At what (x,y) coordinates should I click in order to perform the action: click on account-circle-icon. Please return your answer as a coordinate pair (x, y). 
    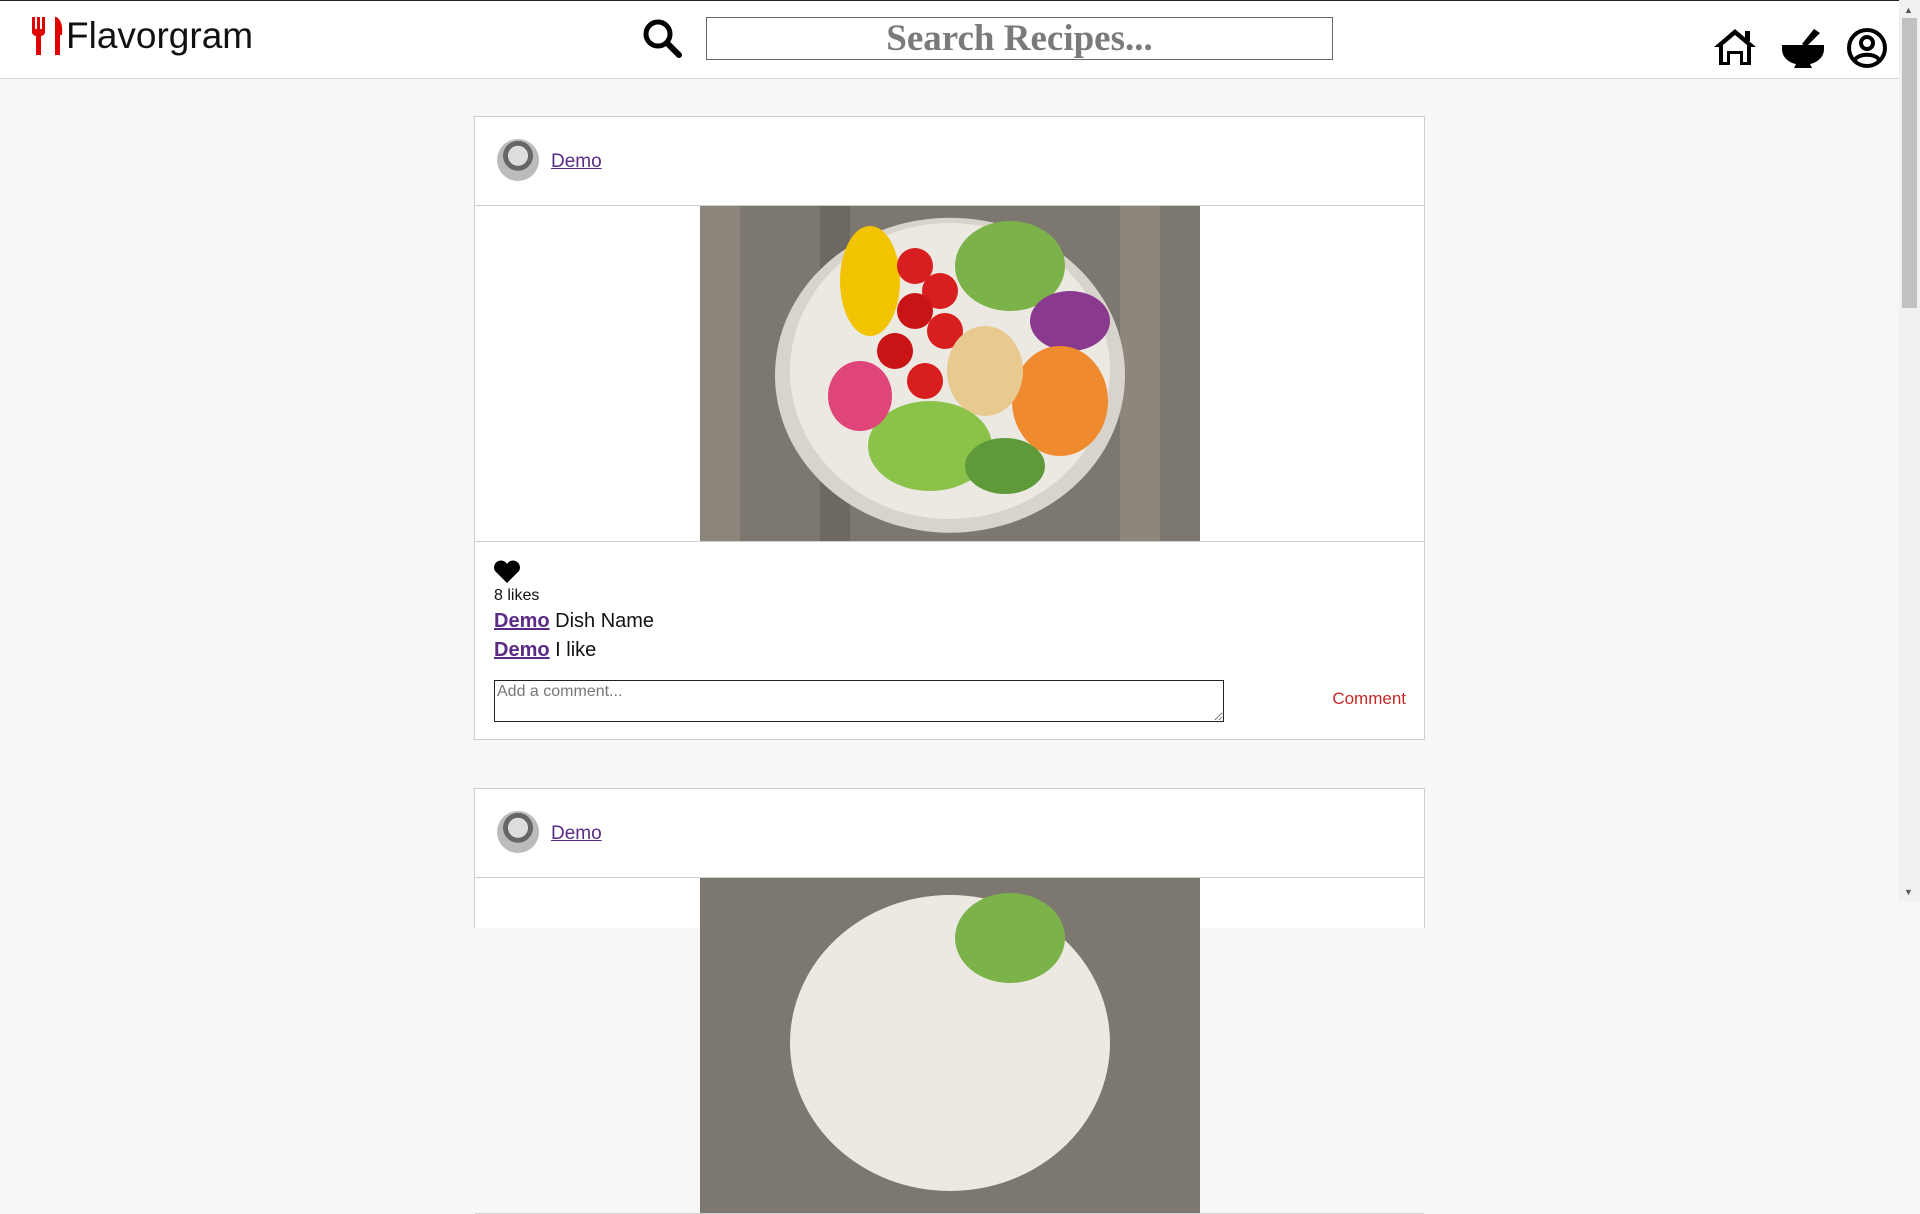
    Looking at the image, I should click on (1867, 48).